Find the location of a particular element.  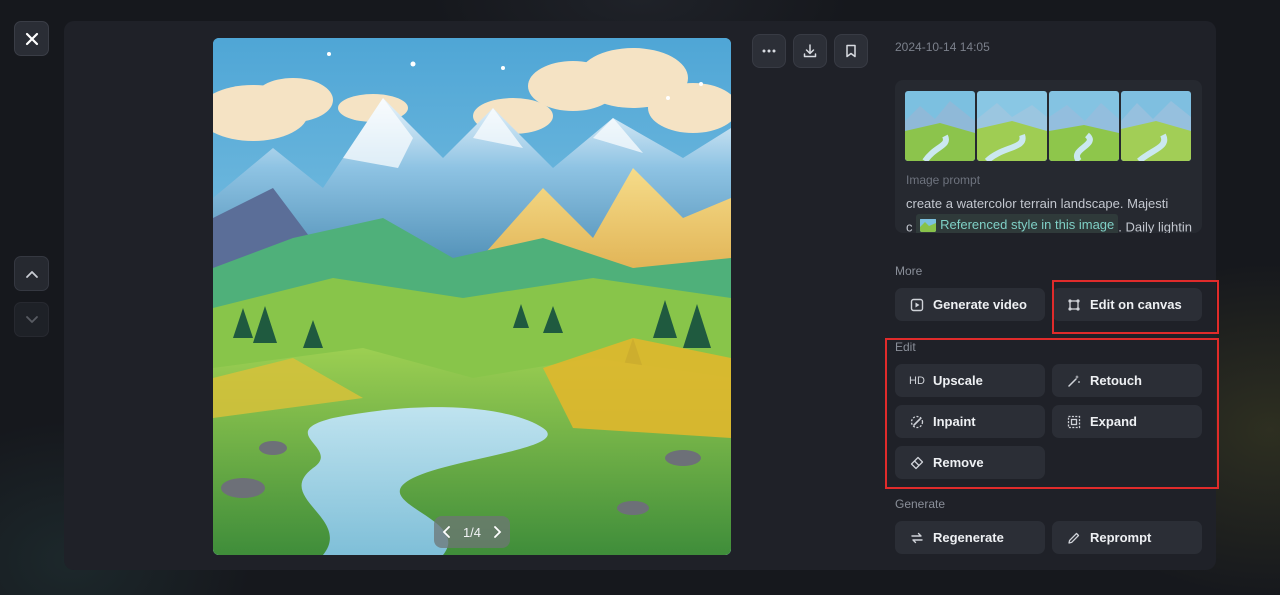

expand-icon is located at coordinates (1074, 422).